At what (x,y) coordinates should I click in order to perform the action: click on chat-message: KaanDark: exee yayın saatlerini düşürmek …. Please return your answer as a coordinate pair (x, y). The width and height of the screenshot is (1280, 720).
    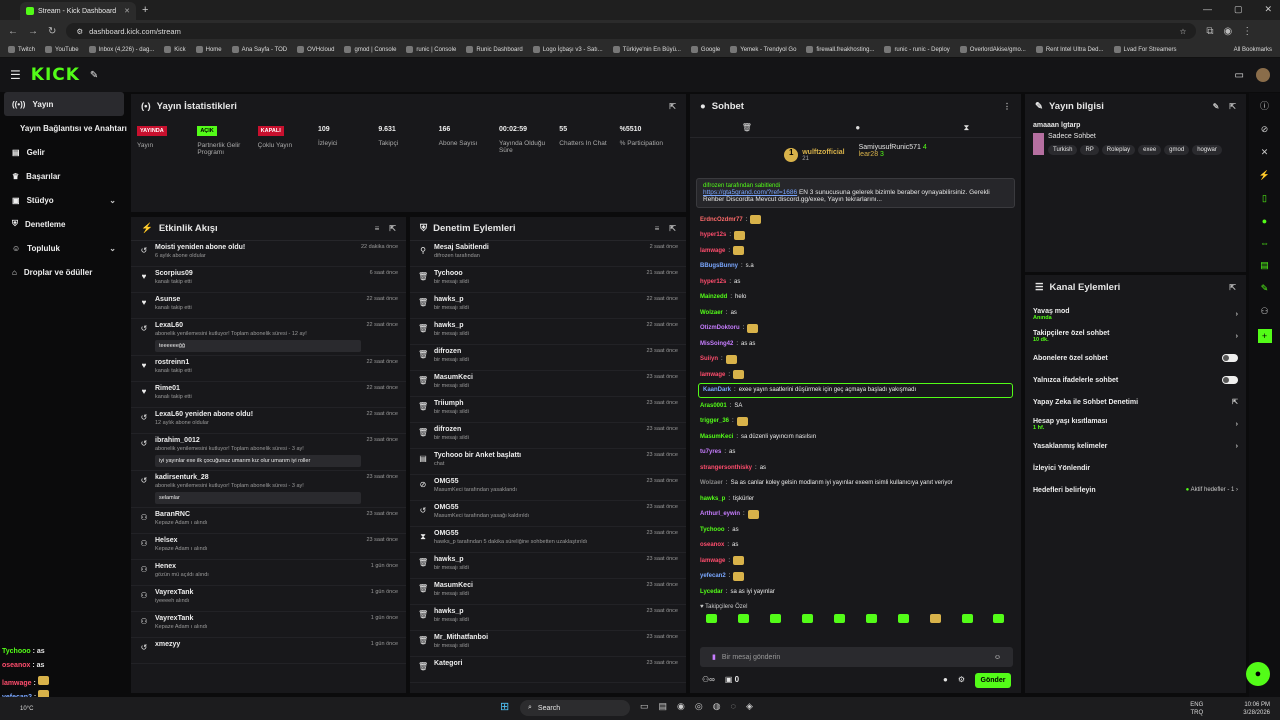
    Looking at the image, I should click on (855, 390).